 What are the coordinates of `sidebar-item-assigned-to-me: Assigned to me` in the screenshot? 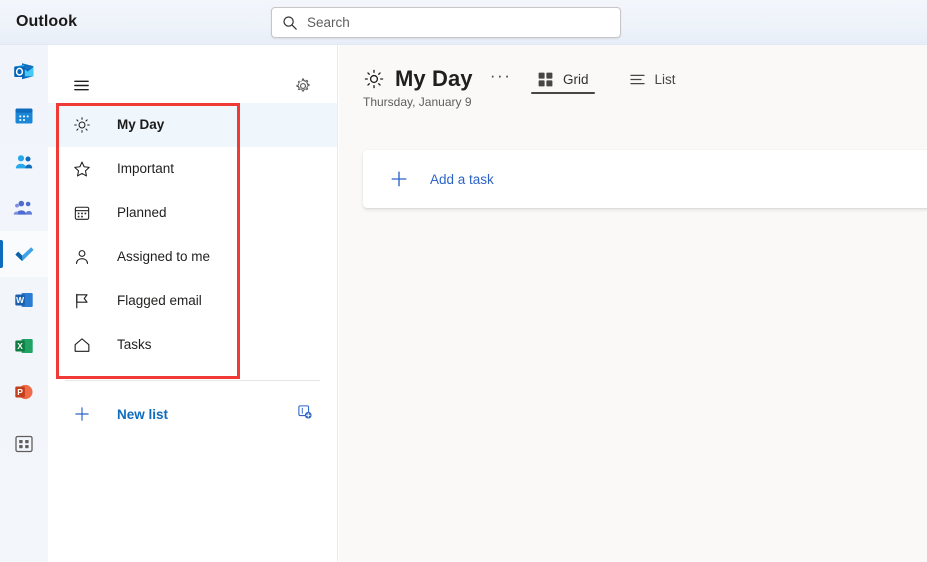 It's located at (192, 257).